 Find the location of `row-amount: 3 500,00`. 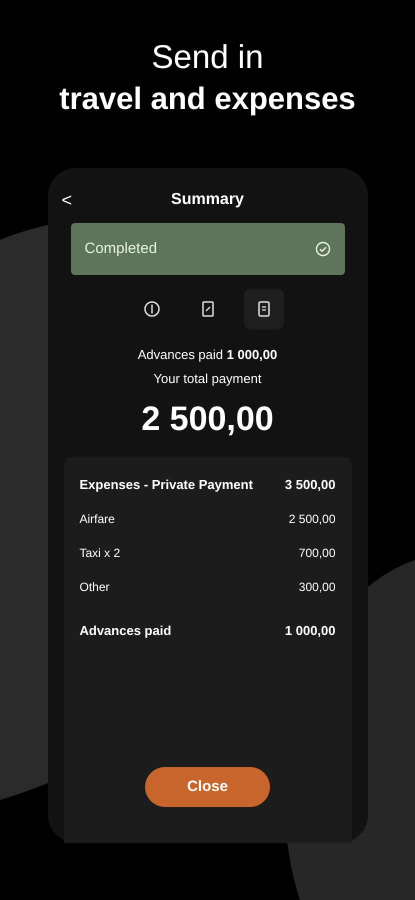

row-amount: 3 500,00 is located at coordinates (310, 485).